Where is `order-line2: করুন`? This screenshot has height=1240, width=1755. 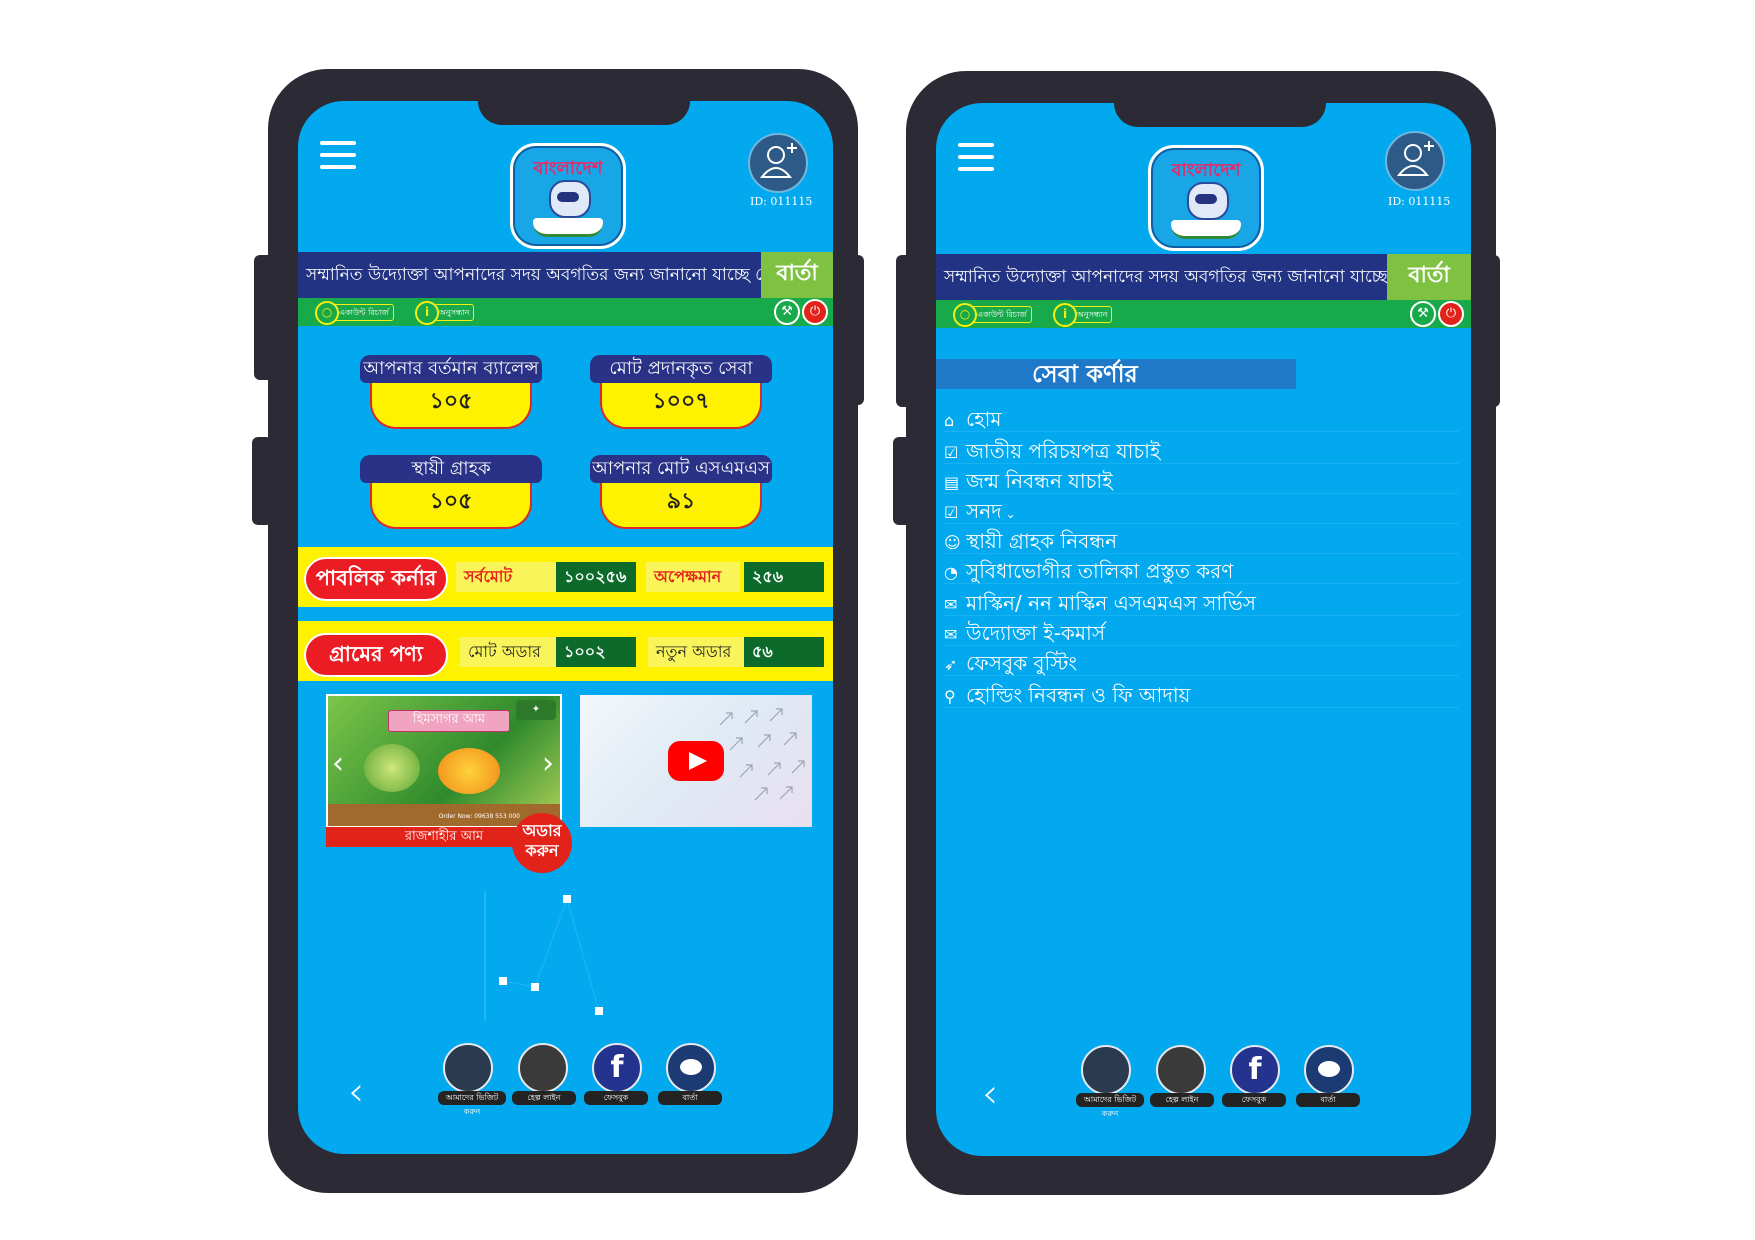 order-line2: করুন is located at coordinates (542, 850).